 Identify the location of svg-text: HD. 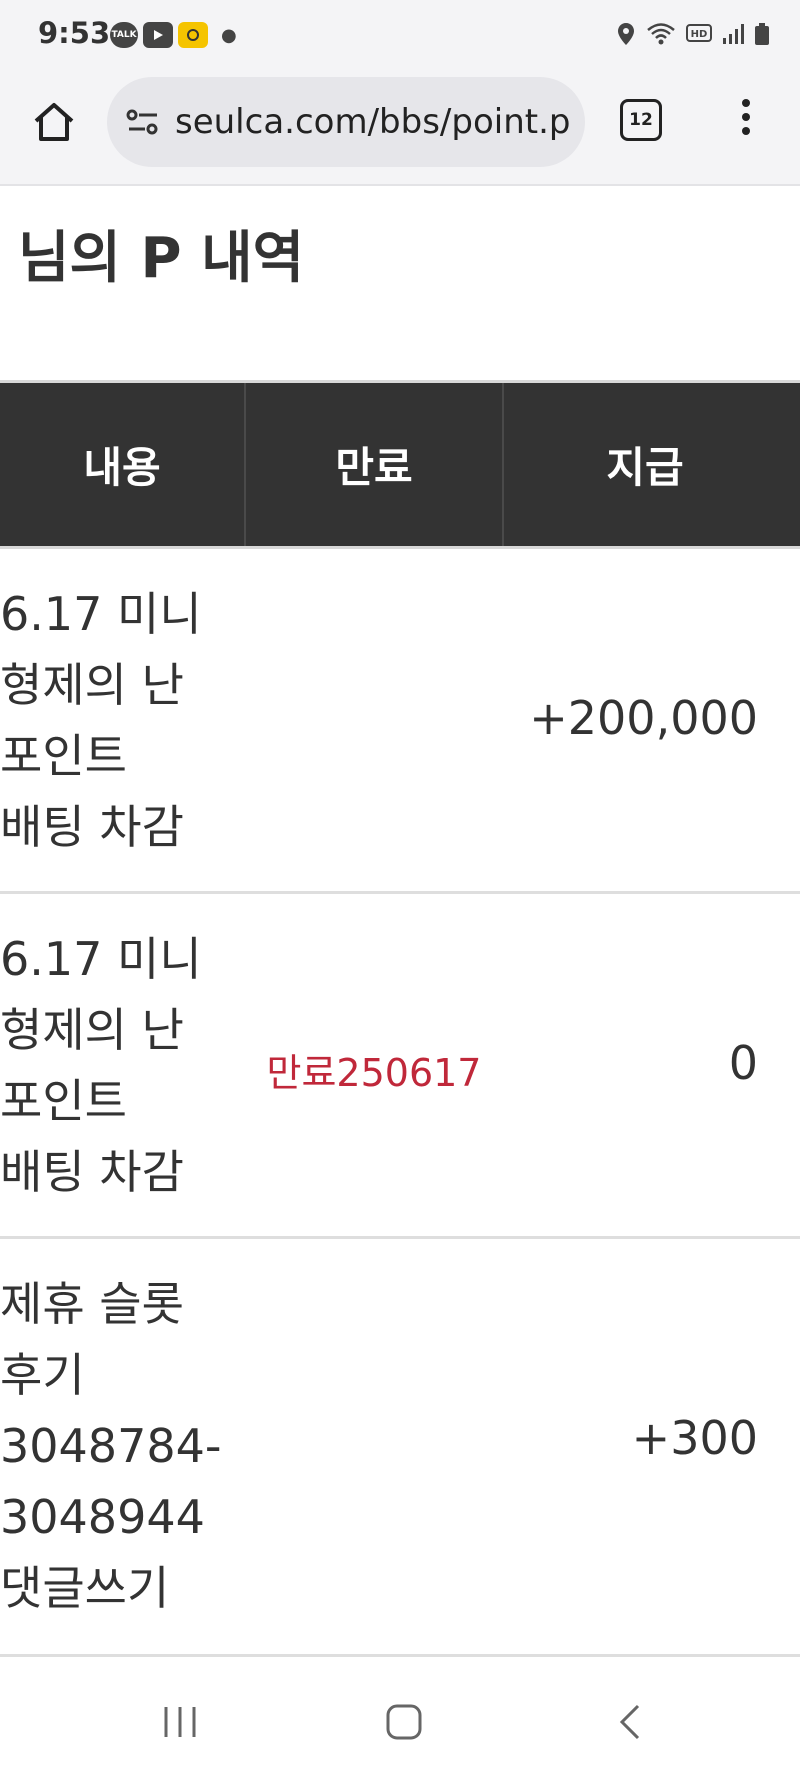
(699, 34).